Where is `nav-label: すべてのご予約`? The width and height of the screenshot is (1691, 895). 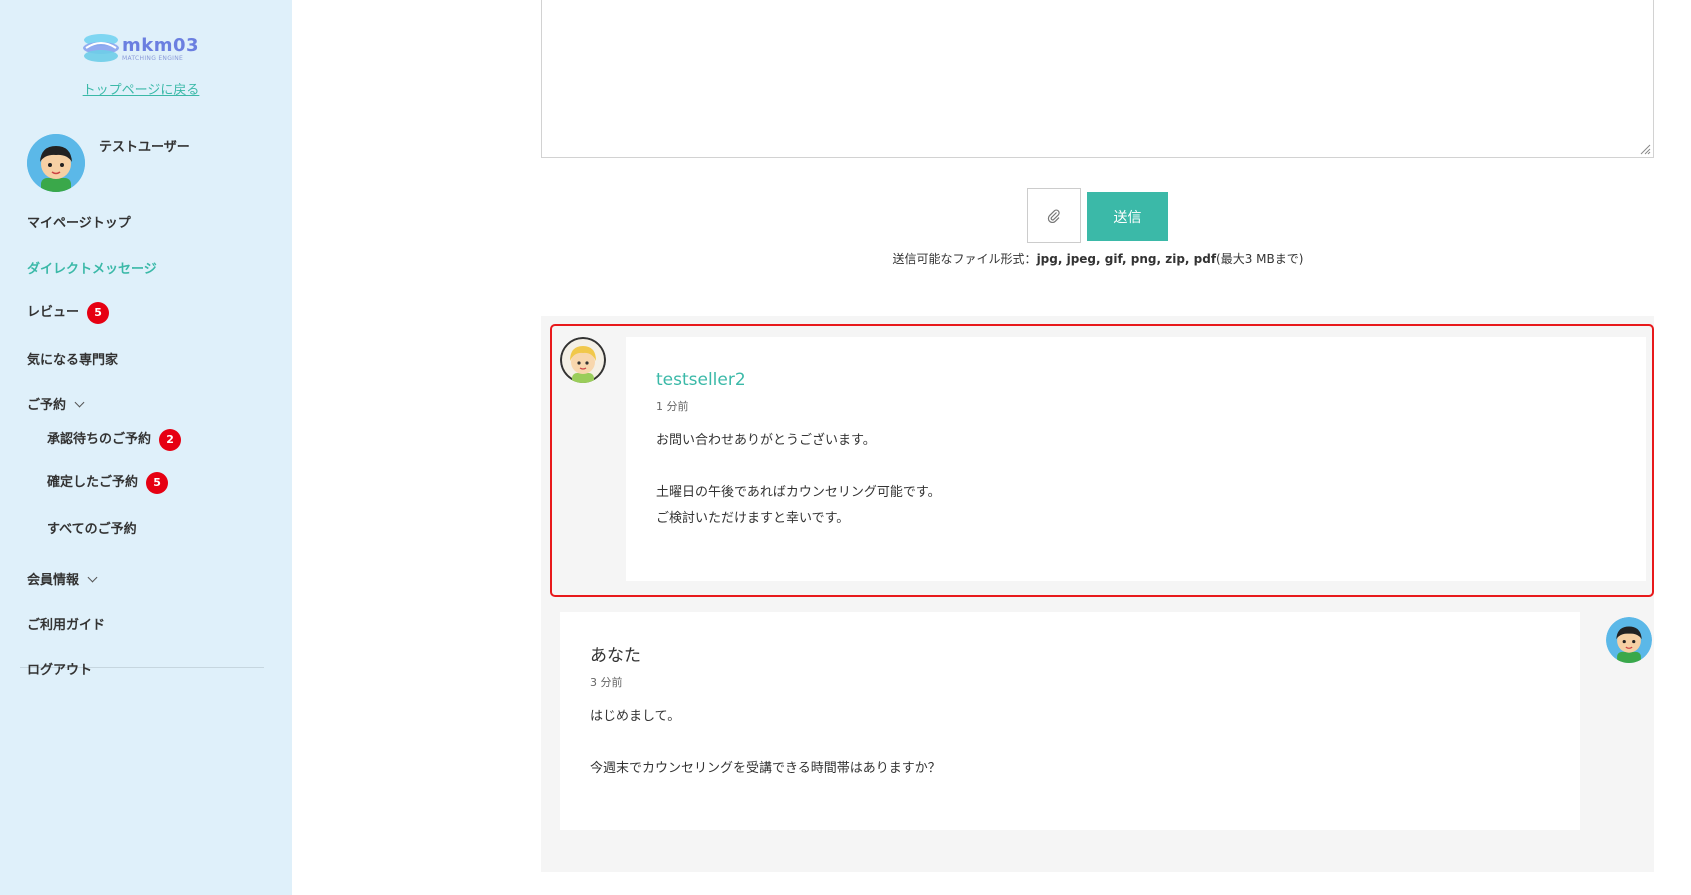 nav-label: すべてのご予約 is located at coordinates (92, 529).